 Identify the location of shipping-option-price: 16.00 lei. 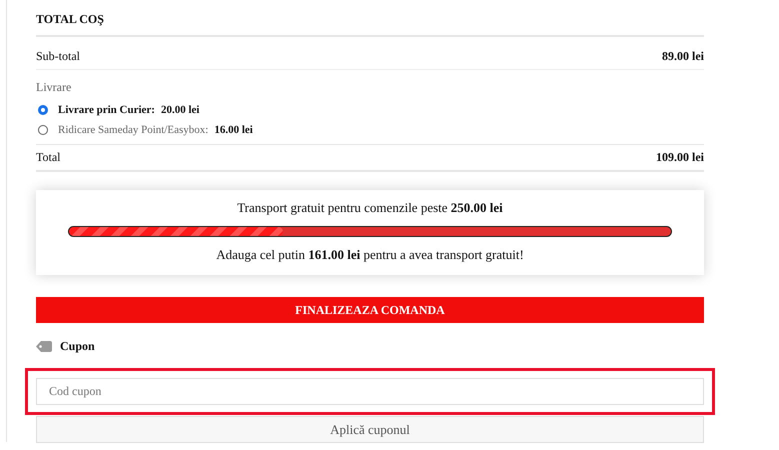
(233, 130).